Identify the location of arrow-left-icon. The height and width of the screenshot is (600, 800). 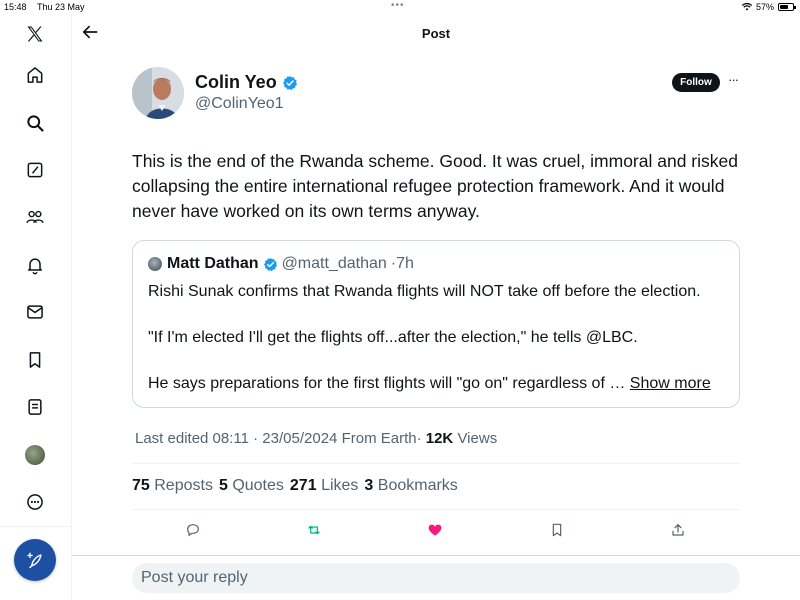
(90, 32).